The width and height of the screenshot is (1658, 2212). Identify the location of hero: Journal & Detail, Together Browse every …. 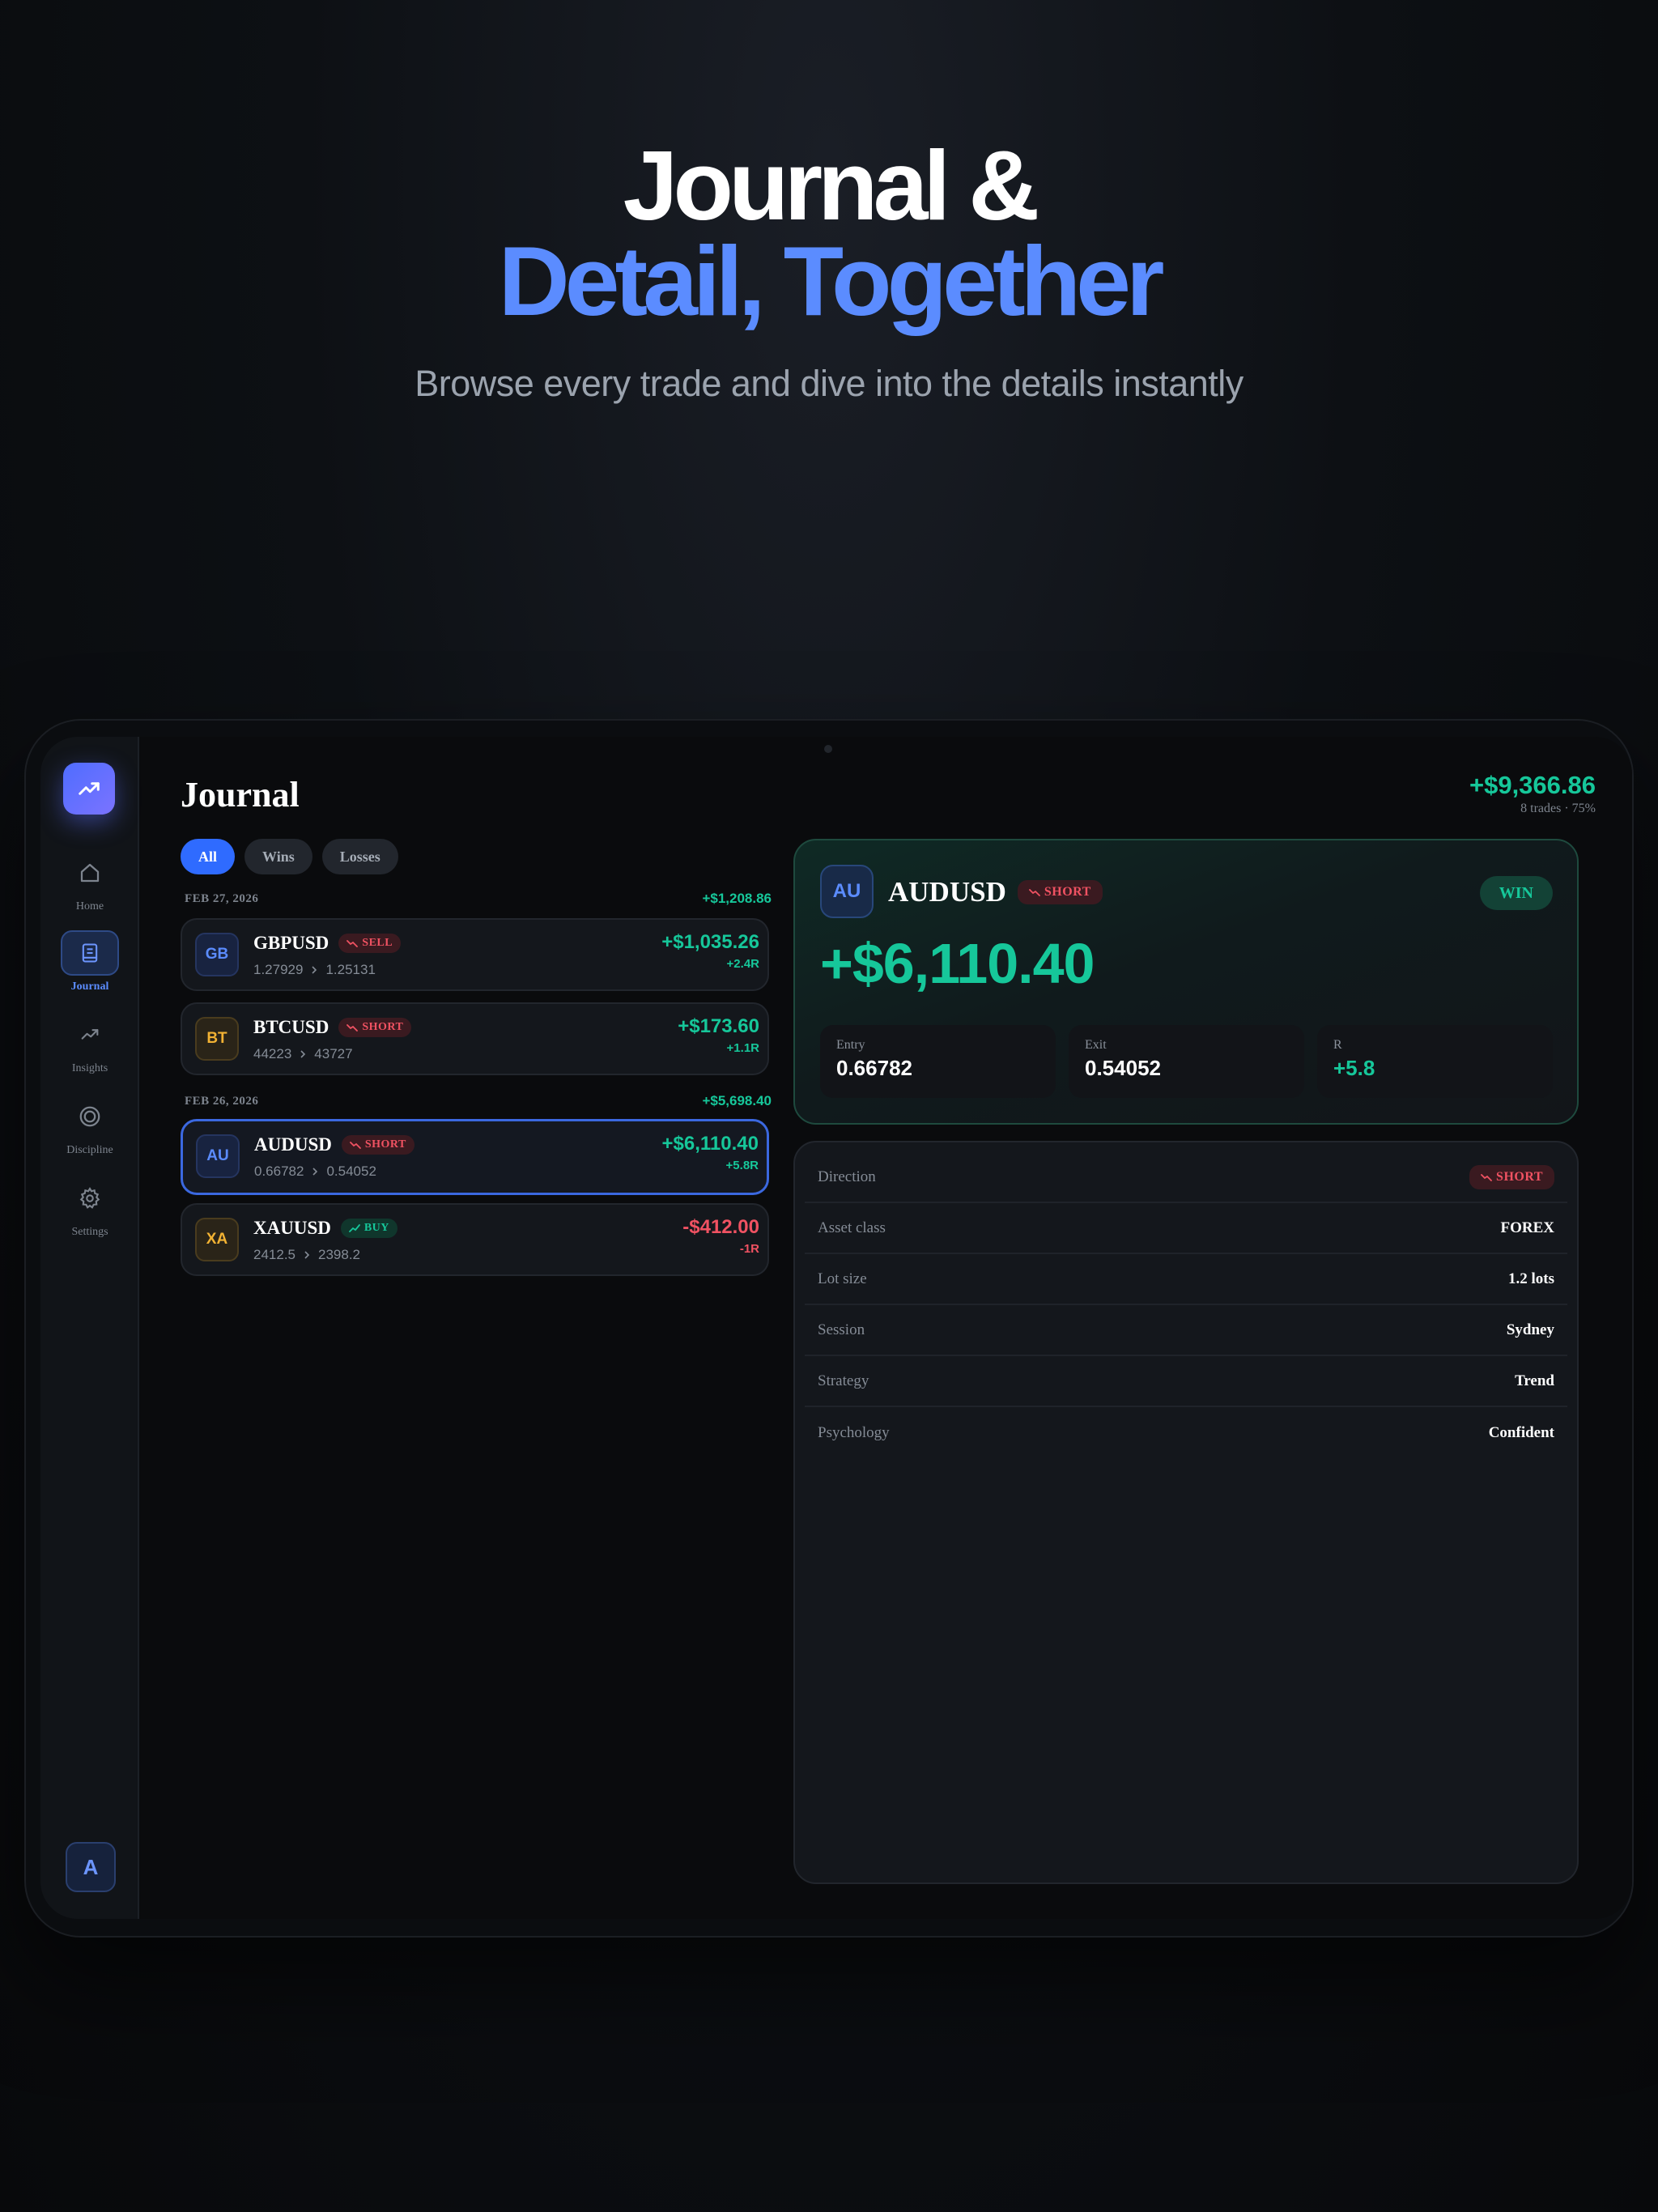
(829, 268).